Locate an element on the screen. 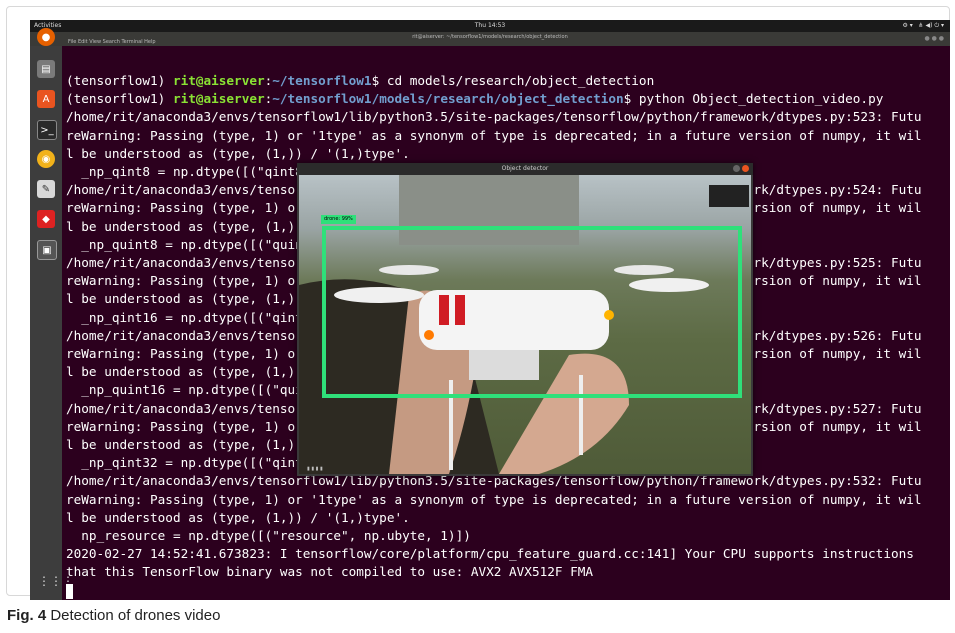 Image resolution: width=955 pixels, height=633 pixels. files-icon: ▤ is located at coordinates (46, 69).